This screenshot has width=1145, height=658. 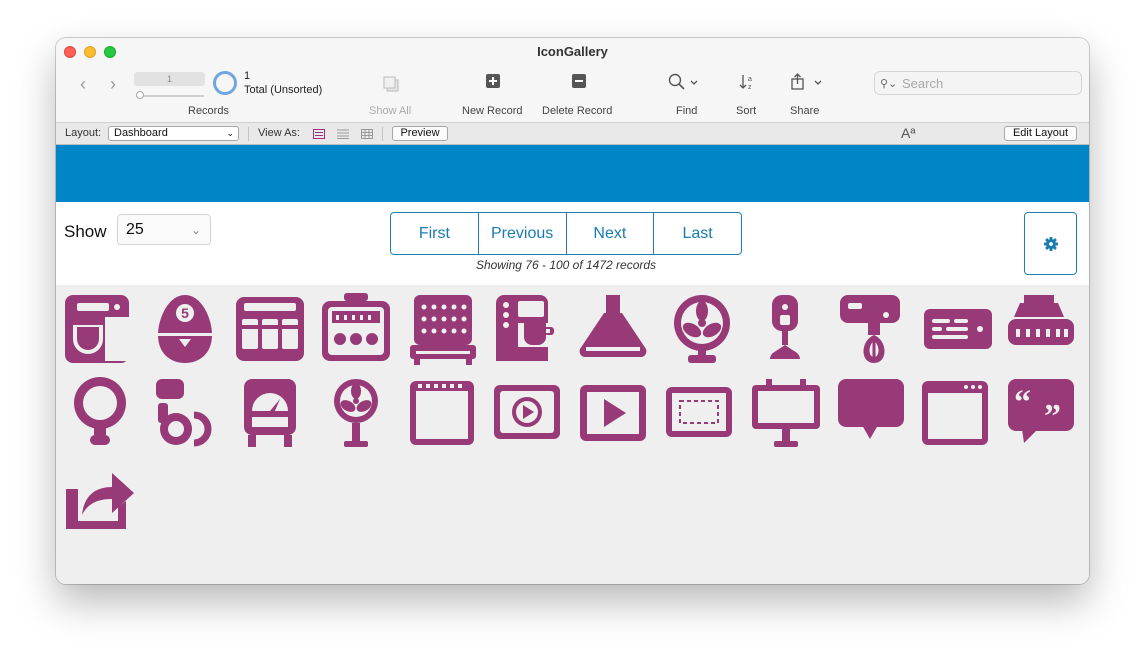 I want to click on header-banner, so click(x=572, y=173).